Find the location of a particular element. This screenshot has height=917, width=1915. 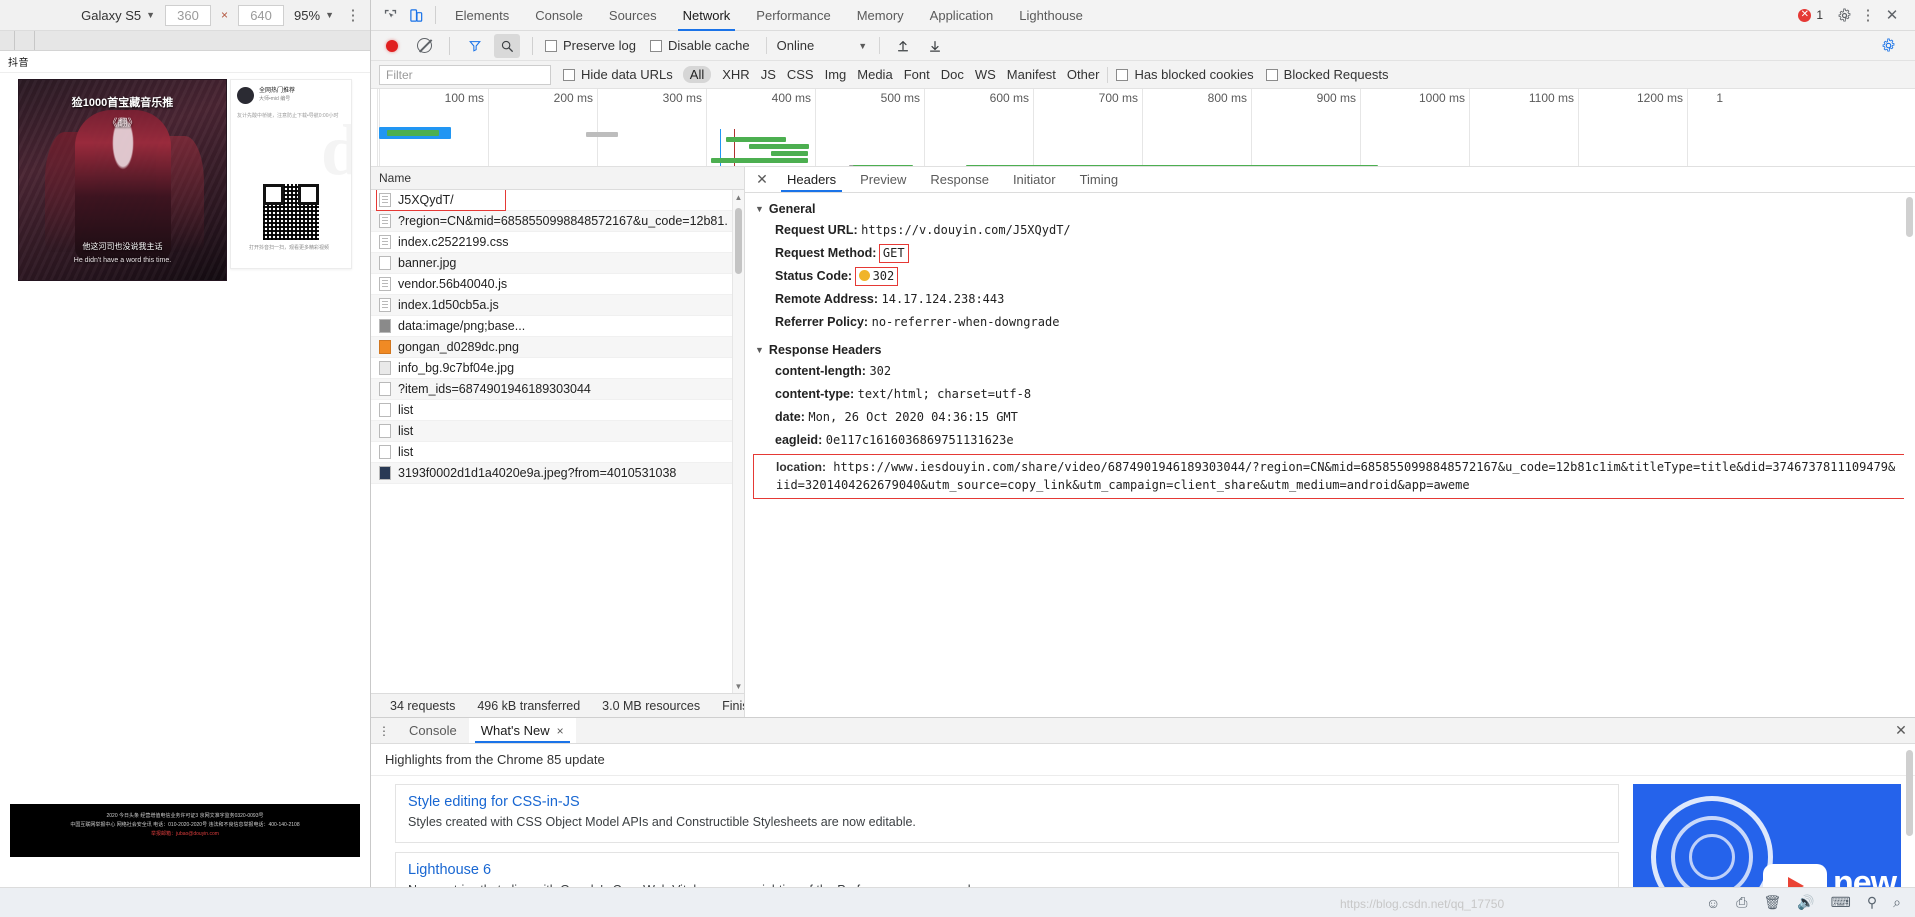

table-row: index.1d50cb5a.js is located at coordinates (557, 305).